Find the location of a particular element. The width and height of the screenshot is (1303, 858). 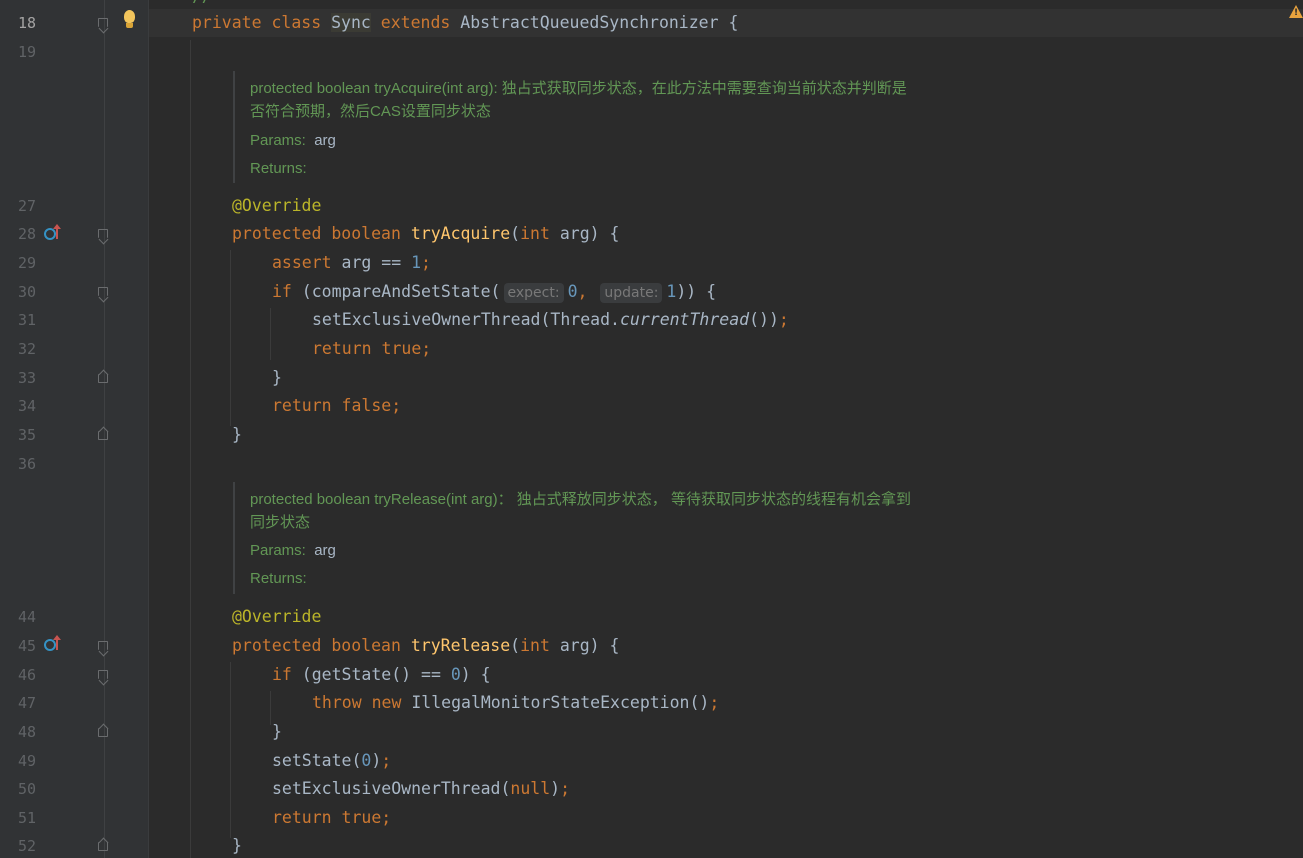

code-line-35: } is located at coordinates (237, 435).